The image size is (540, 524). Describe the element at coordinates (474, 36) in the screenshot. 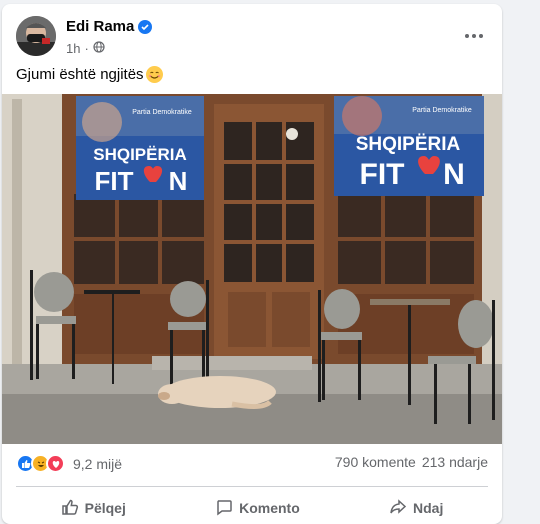

I see `more-options-icon` at that location.